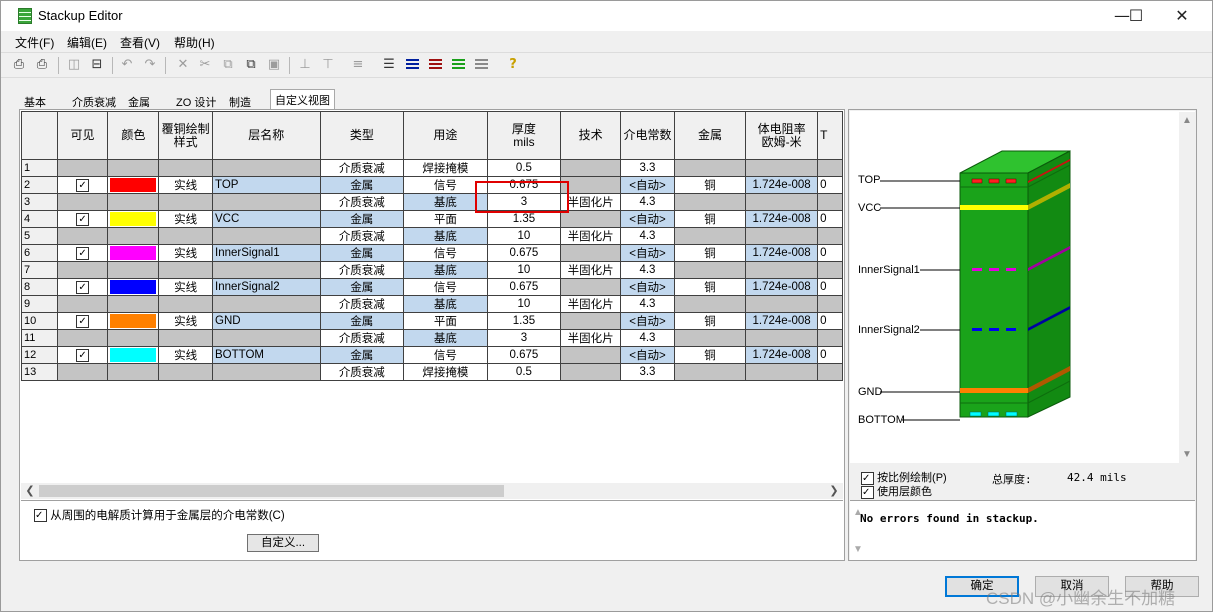 The height and width of the screenshot is (612, 1213). Describe the element at coordinates (266, 253) in the screenshot. I see `name-cell: InnerSignal1` at that location.